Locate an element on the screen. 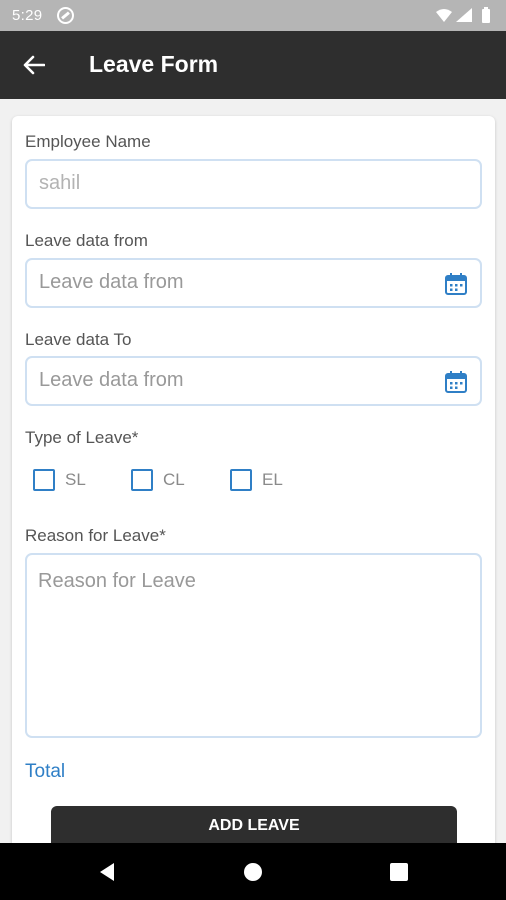 This screenshot has width=506, height=900. back-triangle-icon is located at coordinates (107, 872).